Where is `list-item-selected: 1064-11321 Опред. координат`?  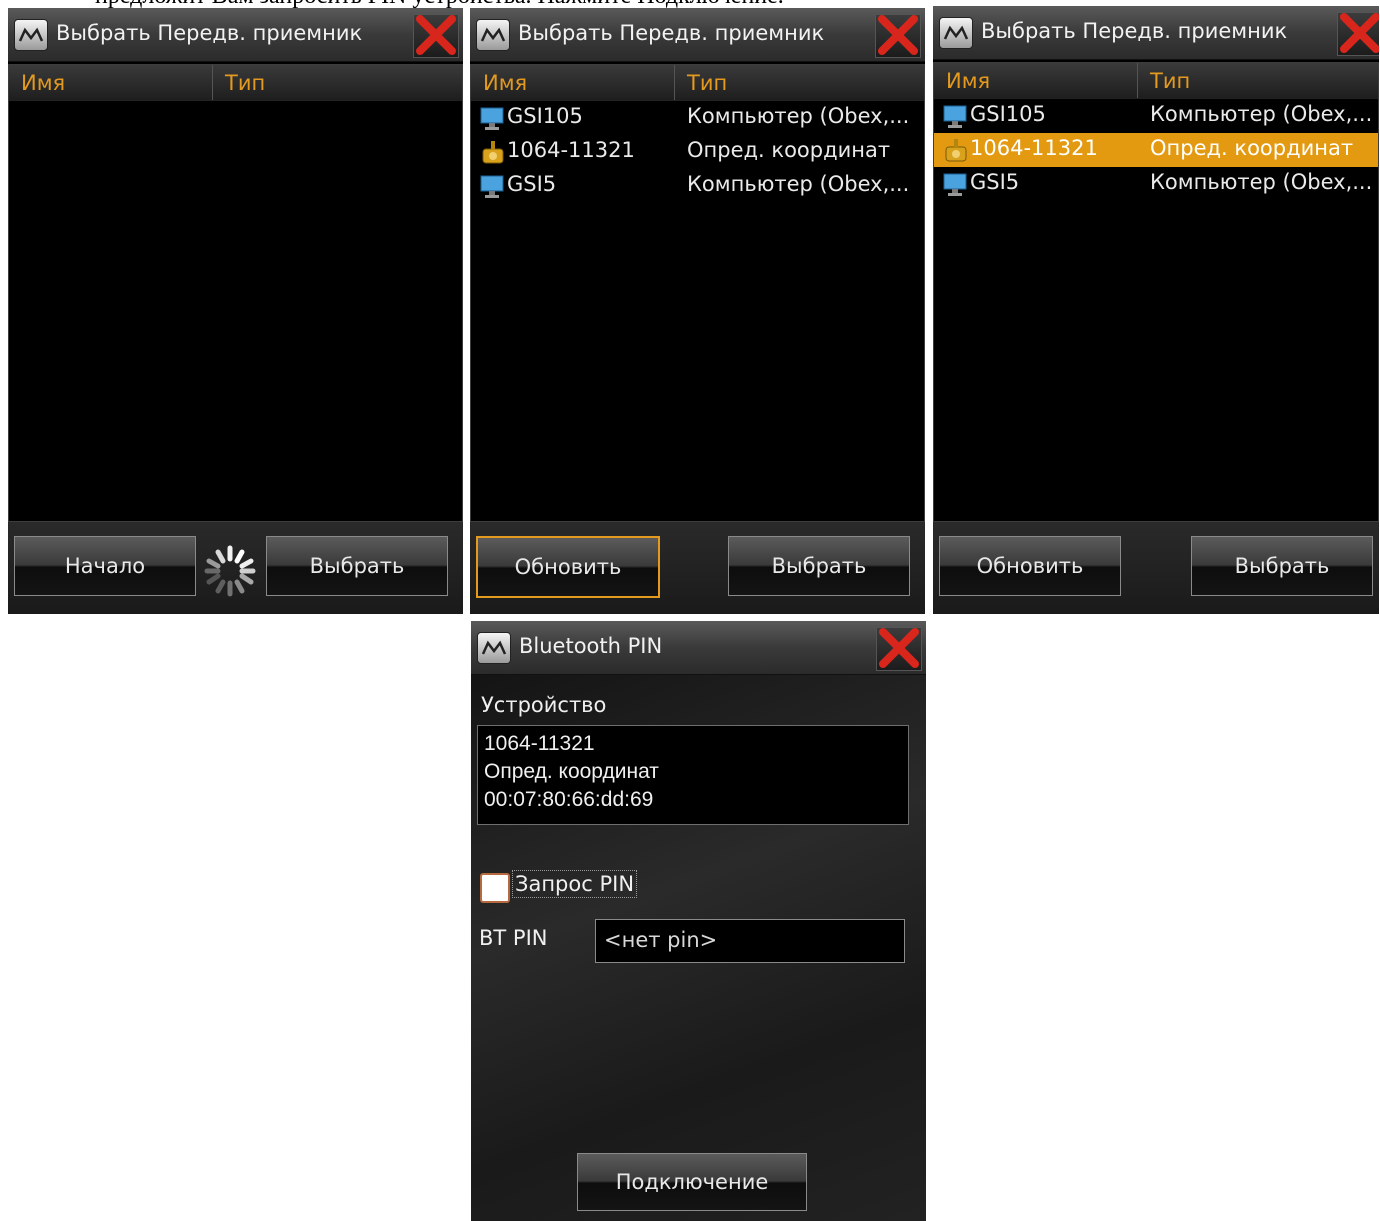 list-item-selected: 1064-11321 Опред. координат is located at coordinates (1156, 150).